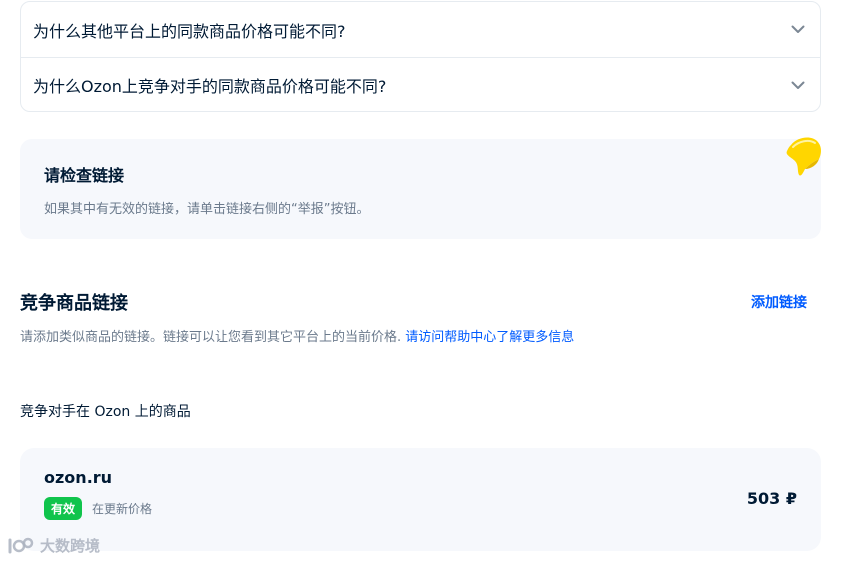  Describe the element at coordinates (74, 303) in the screenshot. I see `competitor-links-title: 竞争商品链接` at that location.